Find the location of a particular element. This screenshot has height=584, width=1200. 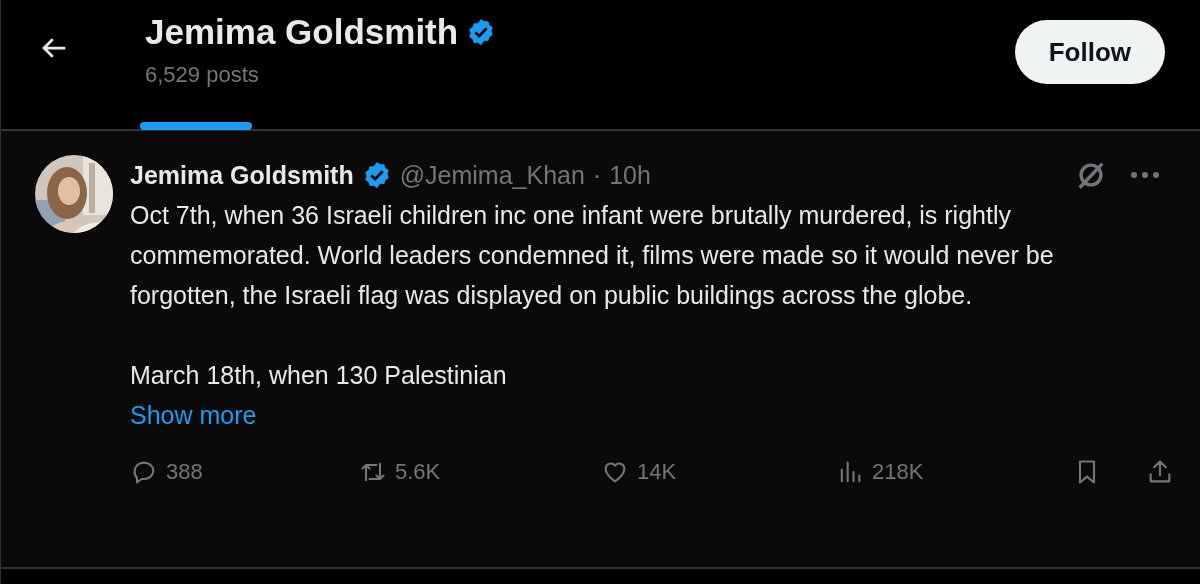

views-button: 218K is located at coordinates (880, 472).